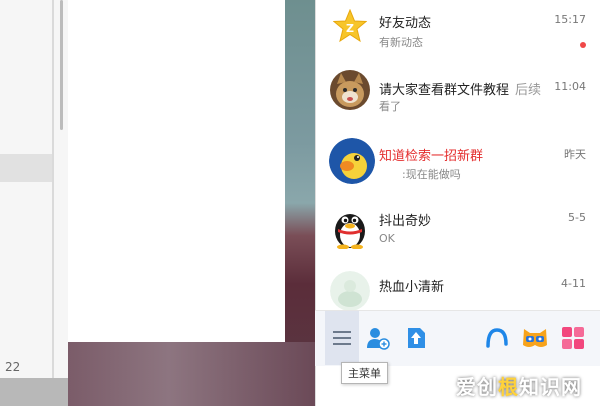  What do you see at coordinates (575, 154) in the screenshot?
I see `conversation-time: 昨天` at bounding box center [575, 154].